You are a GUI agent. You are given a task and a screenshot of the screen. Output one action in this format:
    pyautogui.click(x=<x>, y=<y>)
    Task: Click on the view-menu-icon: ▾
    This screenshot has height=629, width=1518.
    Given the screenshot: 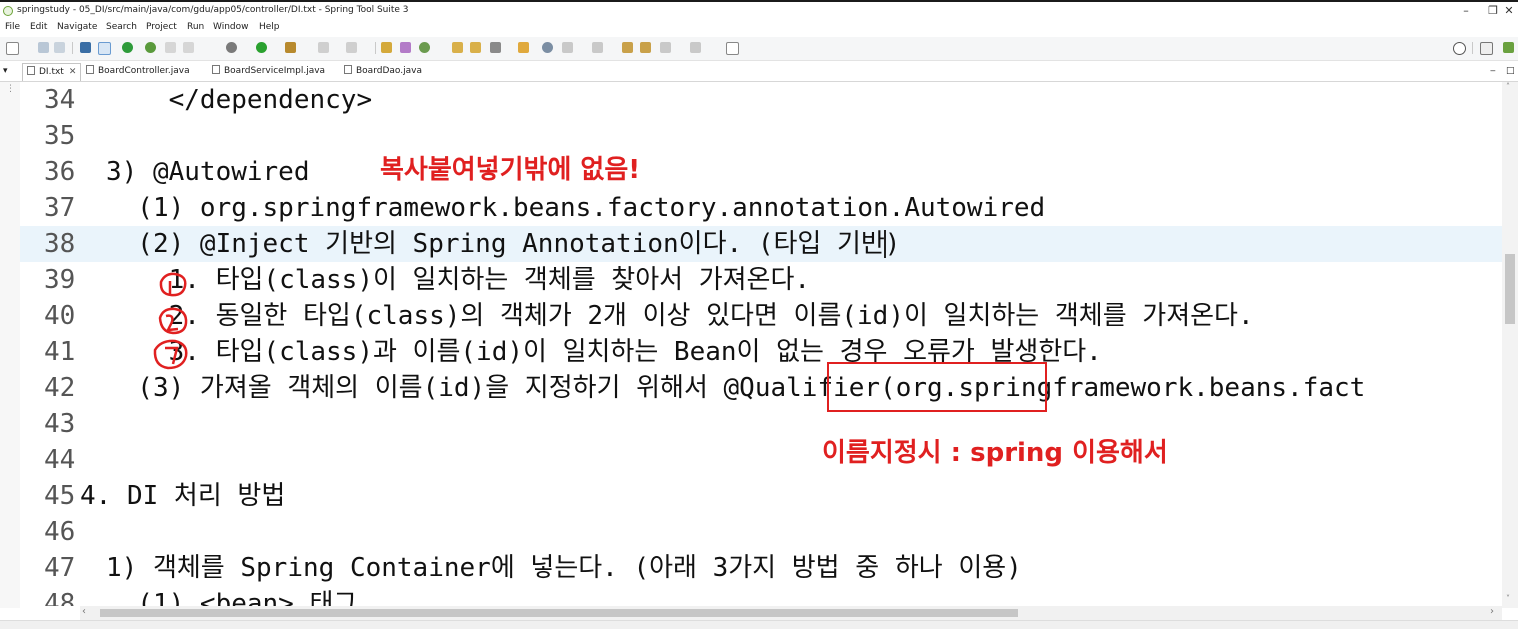 What is the action you would take?
    pyautogui.click(x=9, y=71)
    